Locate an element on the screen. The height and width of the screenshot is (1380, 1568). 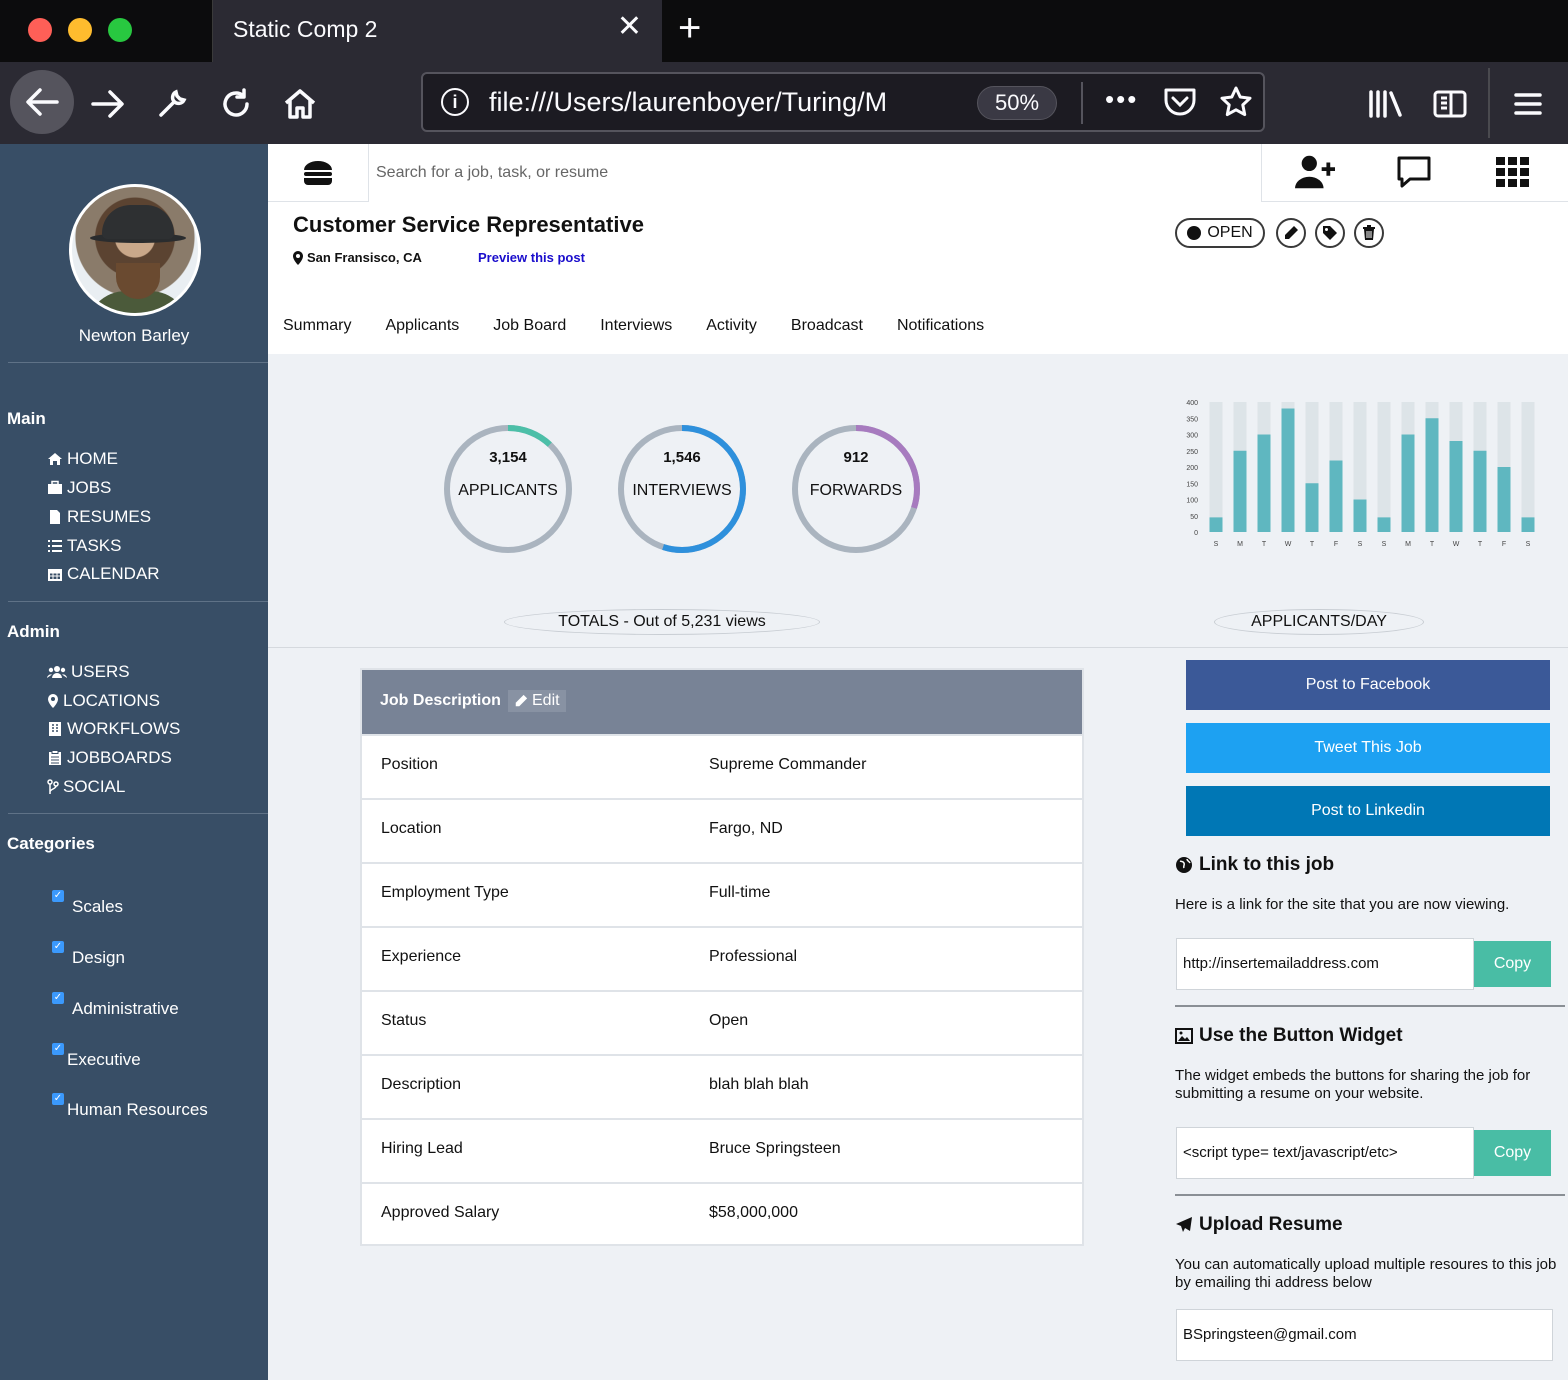
tab-interviews: Interviews is located at coordinates (636, 326).